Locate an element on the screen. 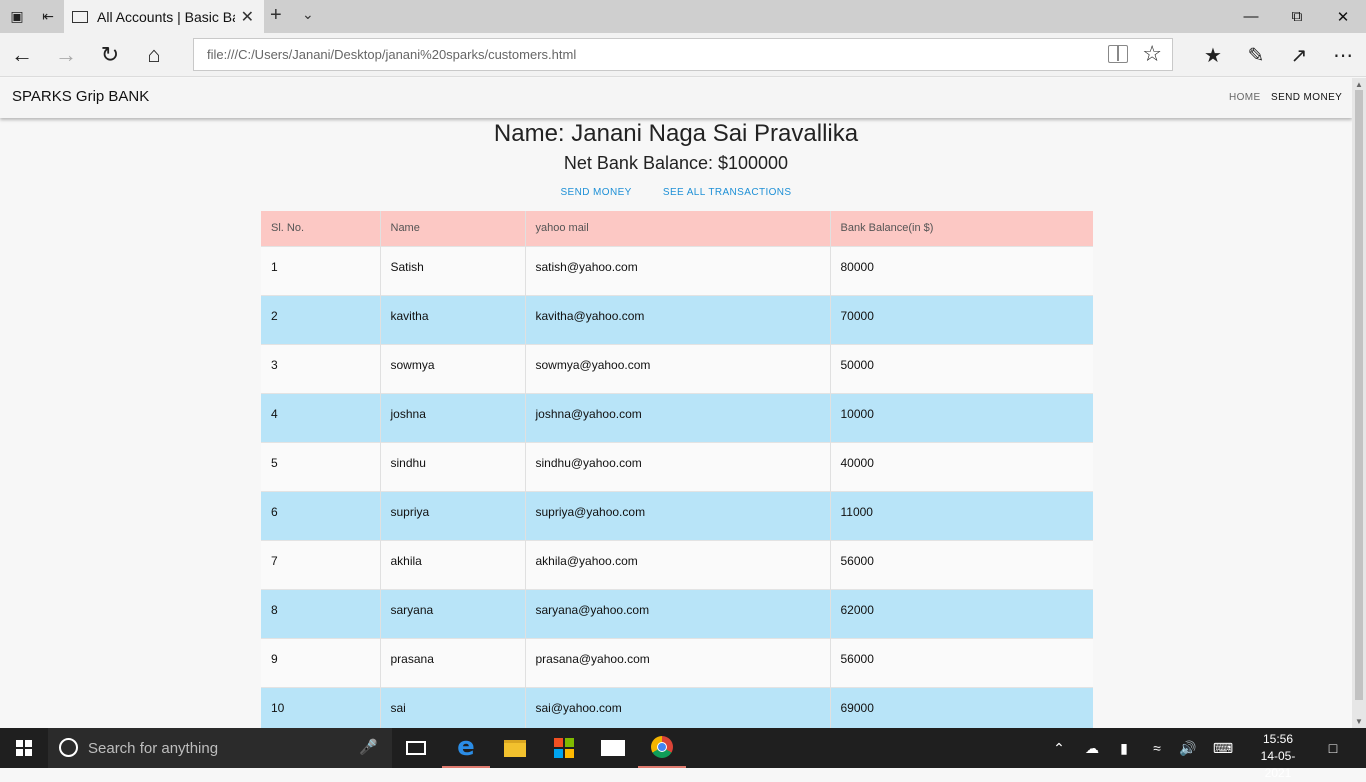 The height and width of the screenshot is (782, 1366). keyboard-icon: ⌨ is located at coordinates (1223, 748).